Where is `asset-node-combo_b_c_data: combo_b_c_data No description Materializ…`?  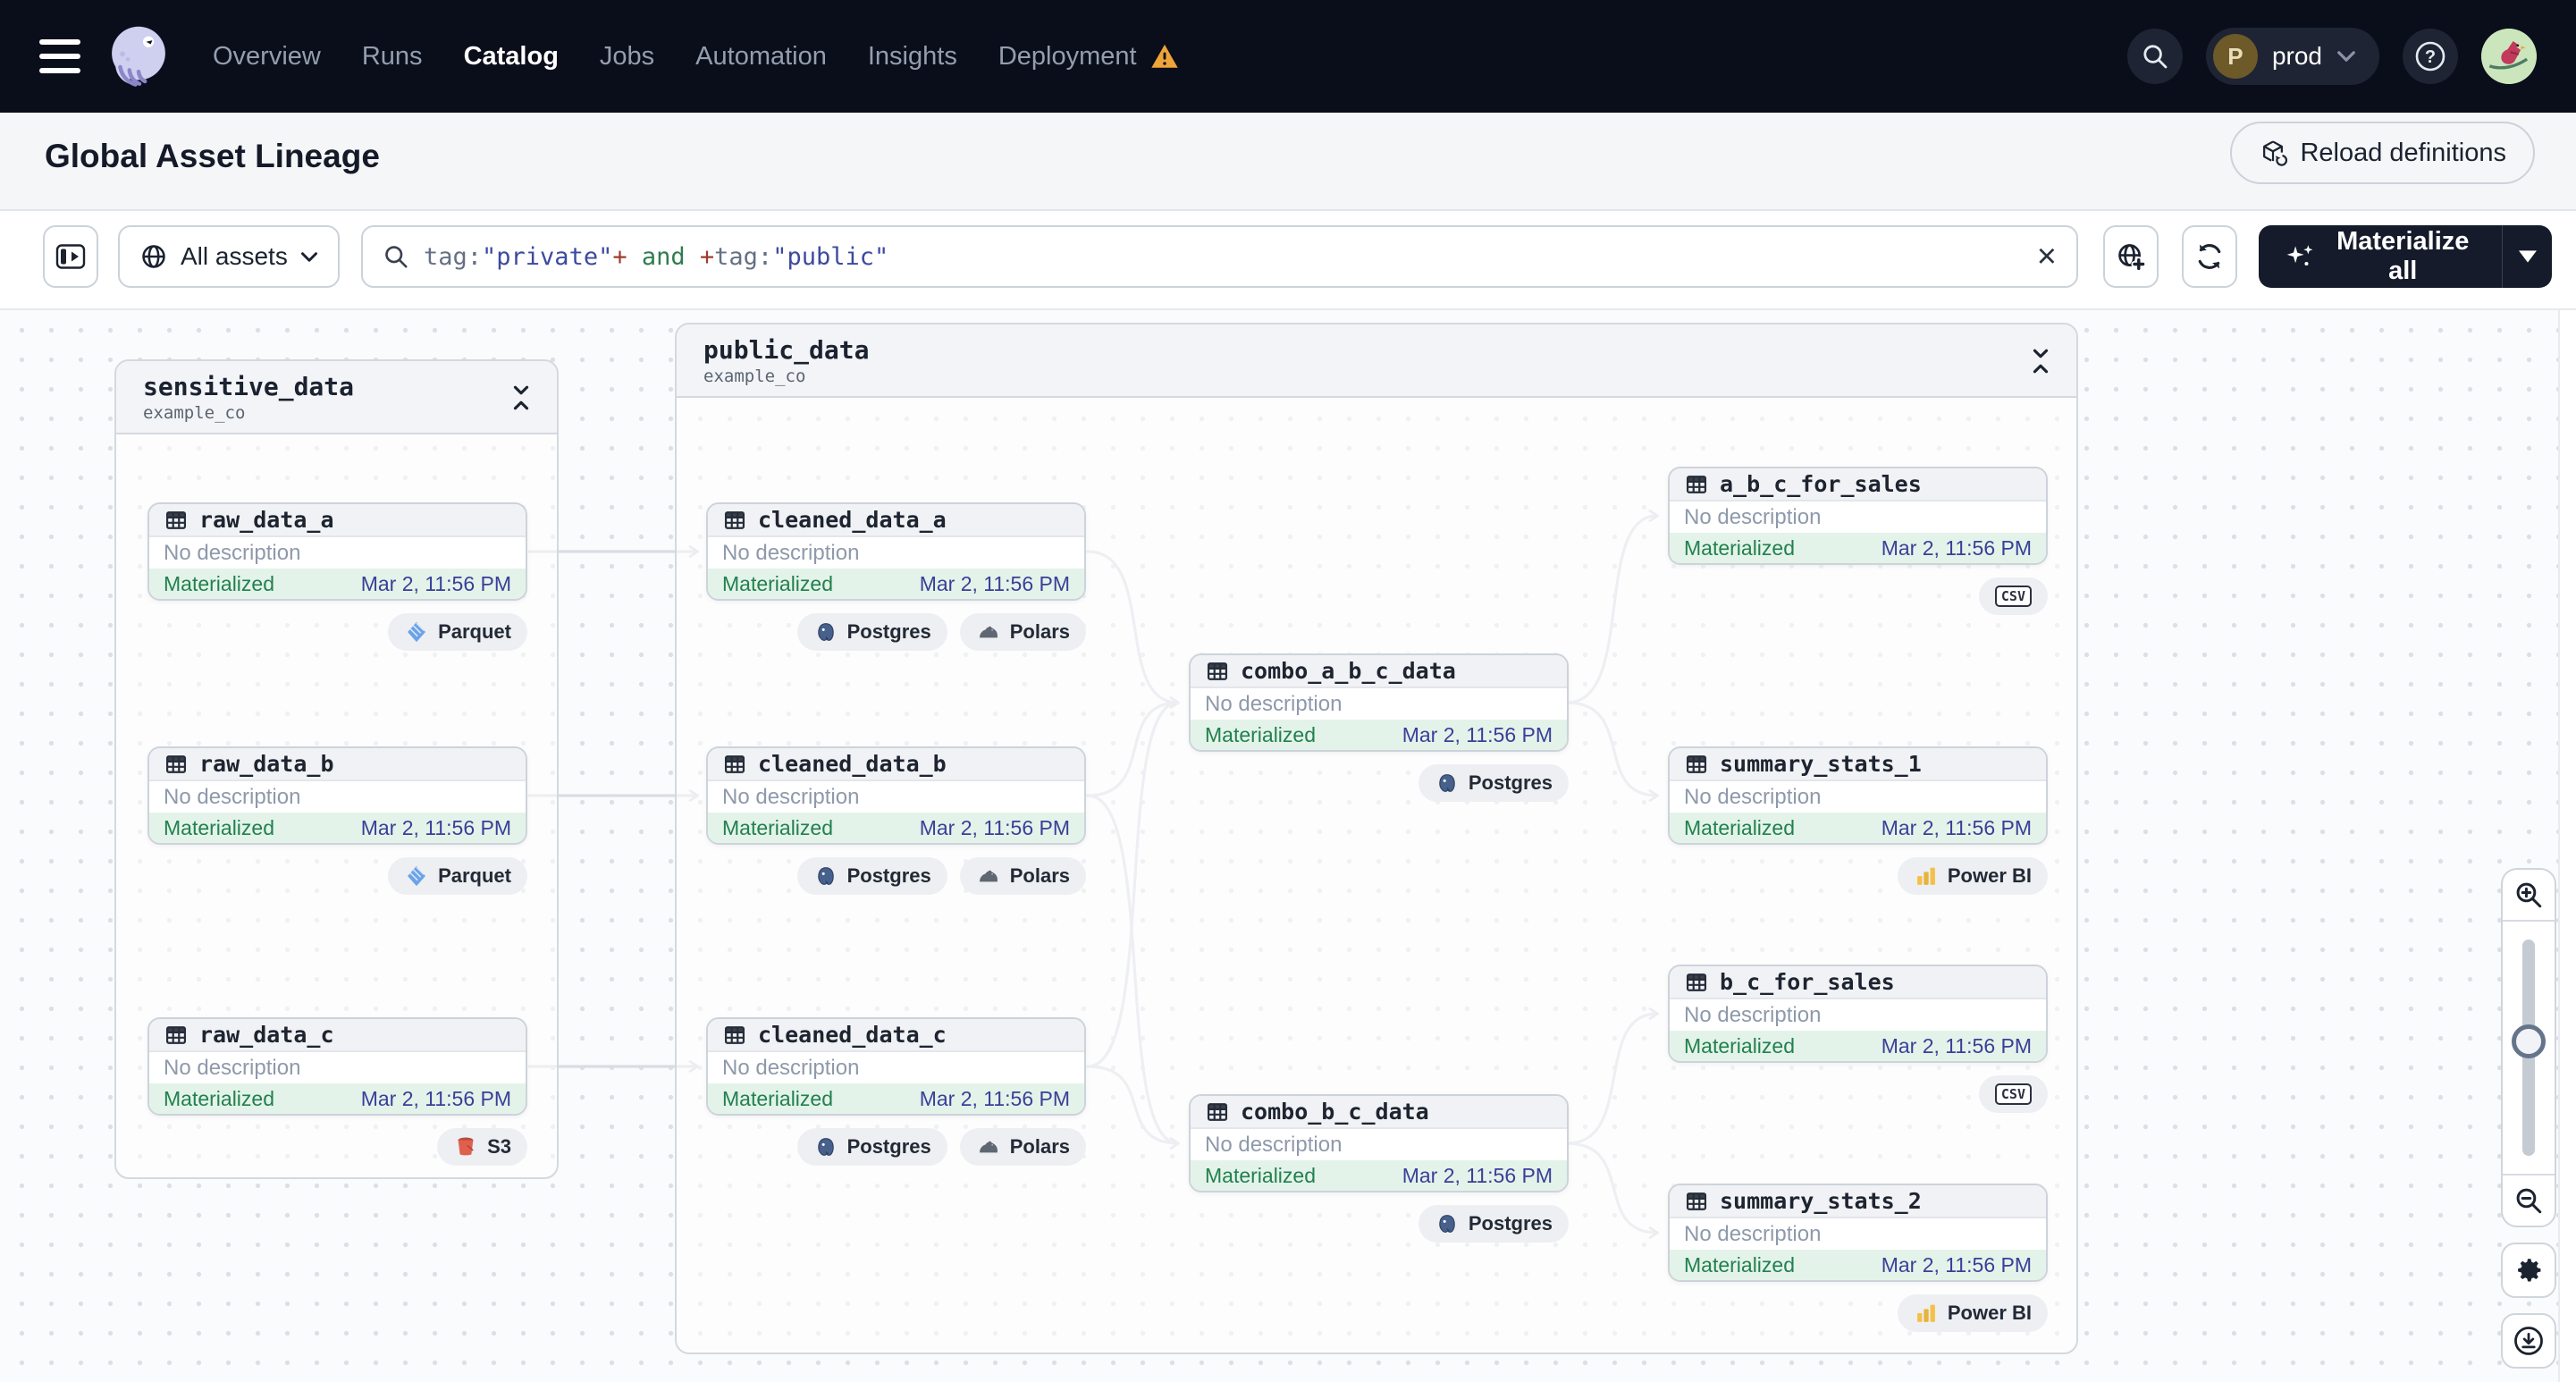
asset-node-combo_b_c_data: combo_b_c_data No description Materializ… is located at coordinates (1379, 1143).